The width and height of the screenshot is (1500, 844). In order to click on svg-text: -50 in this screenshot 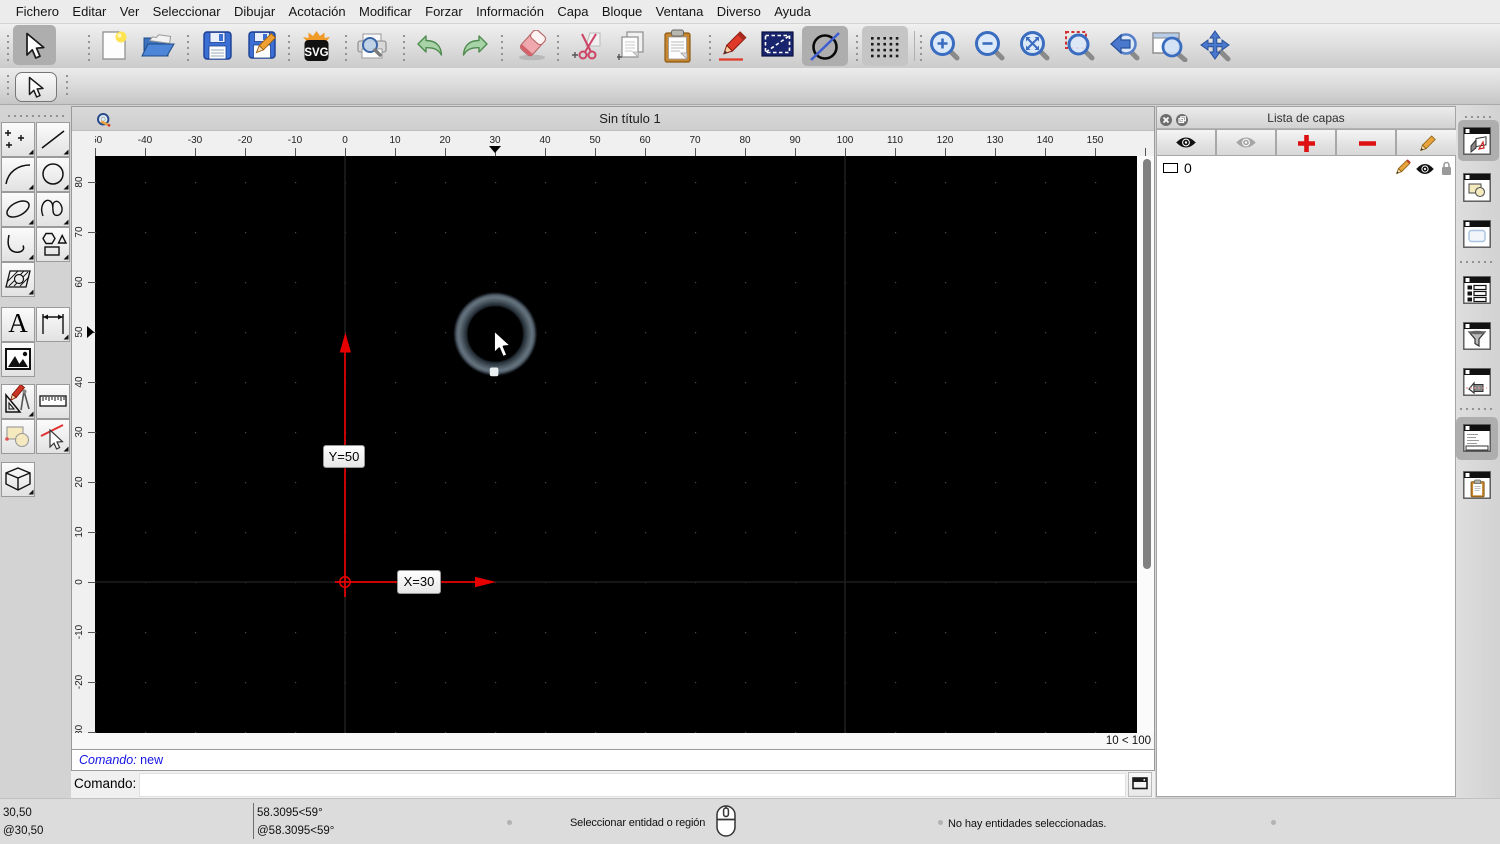, I will do `click(99, 140)`.